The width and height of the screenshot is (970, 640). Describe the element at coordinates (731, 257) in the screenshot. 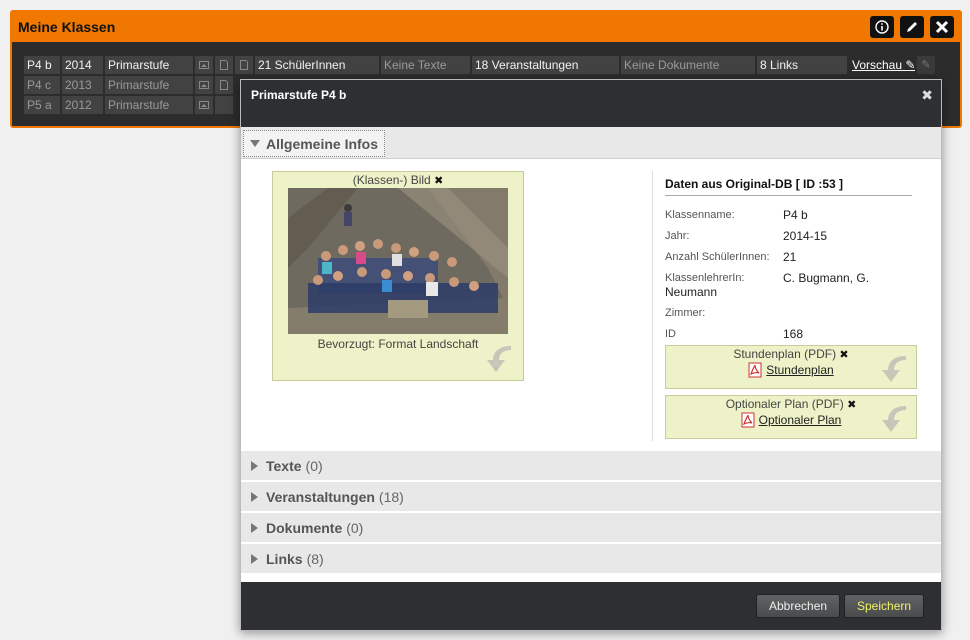

I see `info-row: Anzahl SchülerInnen: 21` at that location.